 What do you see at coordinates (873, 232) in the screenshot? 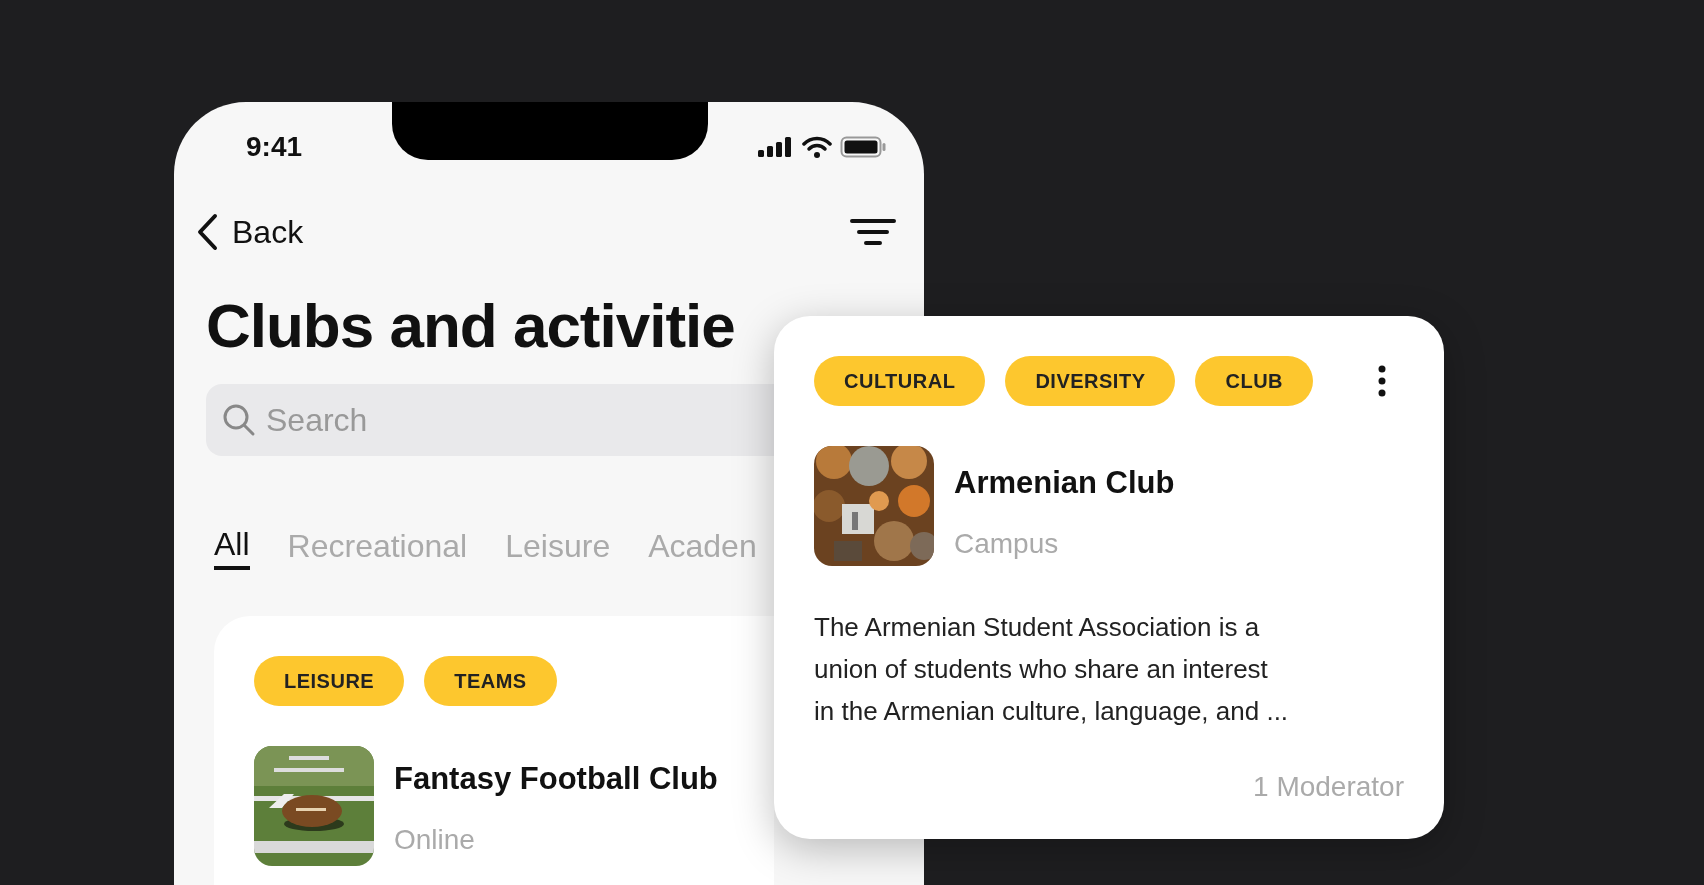
I see `filter-icon` at bounding box center [873, 232].